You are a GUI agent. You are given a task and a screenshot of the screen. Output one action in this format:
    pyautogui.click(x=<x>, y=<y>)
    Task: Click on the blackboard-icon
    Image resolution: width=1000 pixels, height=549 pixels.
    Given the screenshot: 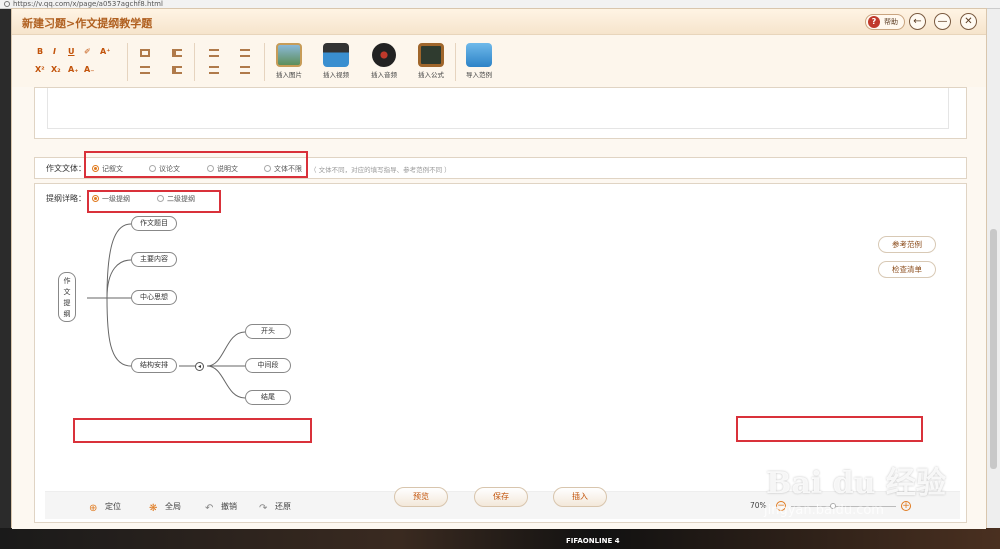 What is the action you would take?
    pyautogui.click(x=431, y=55)
    